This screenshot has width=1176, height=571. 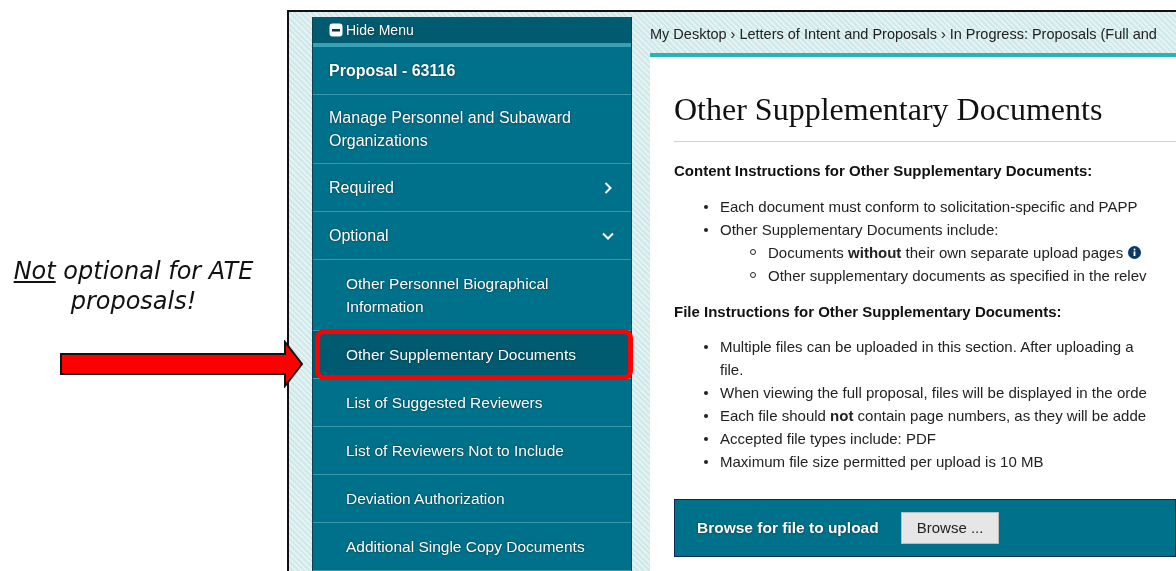 What do you see at coordinates (868, 311) in the screenshot?
I see `section-heading: File Instructions for Other Supplementary Documents:` at bounding box center [868, 311].